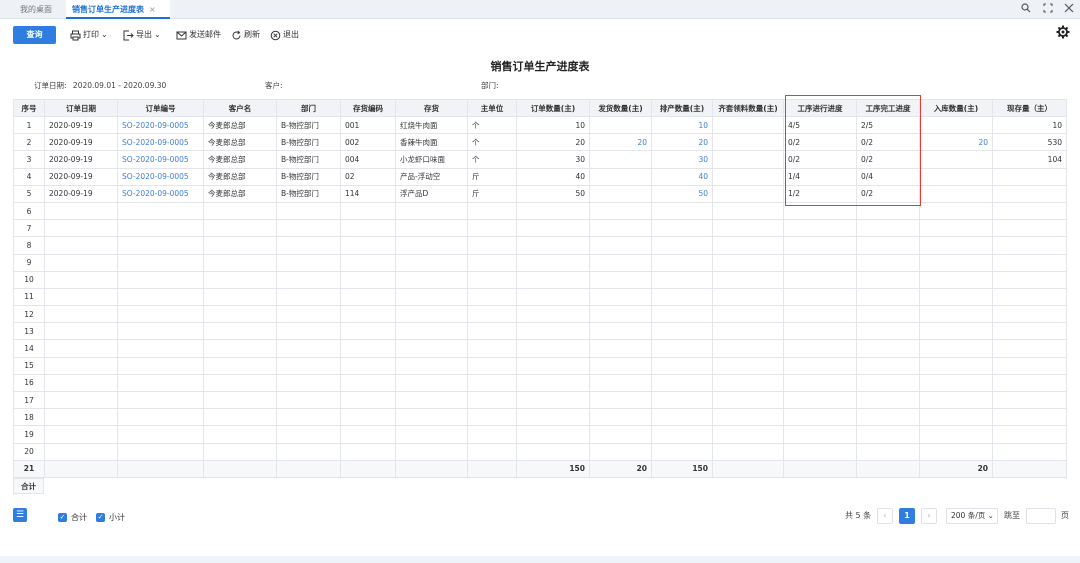 The image size is (1080, 563). What do you see at coordinates (682, 108) in the screenshot?
I see `header-col-plan-qty: 排产数量(主)` at bounding box center [682, 108].